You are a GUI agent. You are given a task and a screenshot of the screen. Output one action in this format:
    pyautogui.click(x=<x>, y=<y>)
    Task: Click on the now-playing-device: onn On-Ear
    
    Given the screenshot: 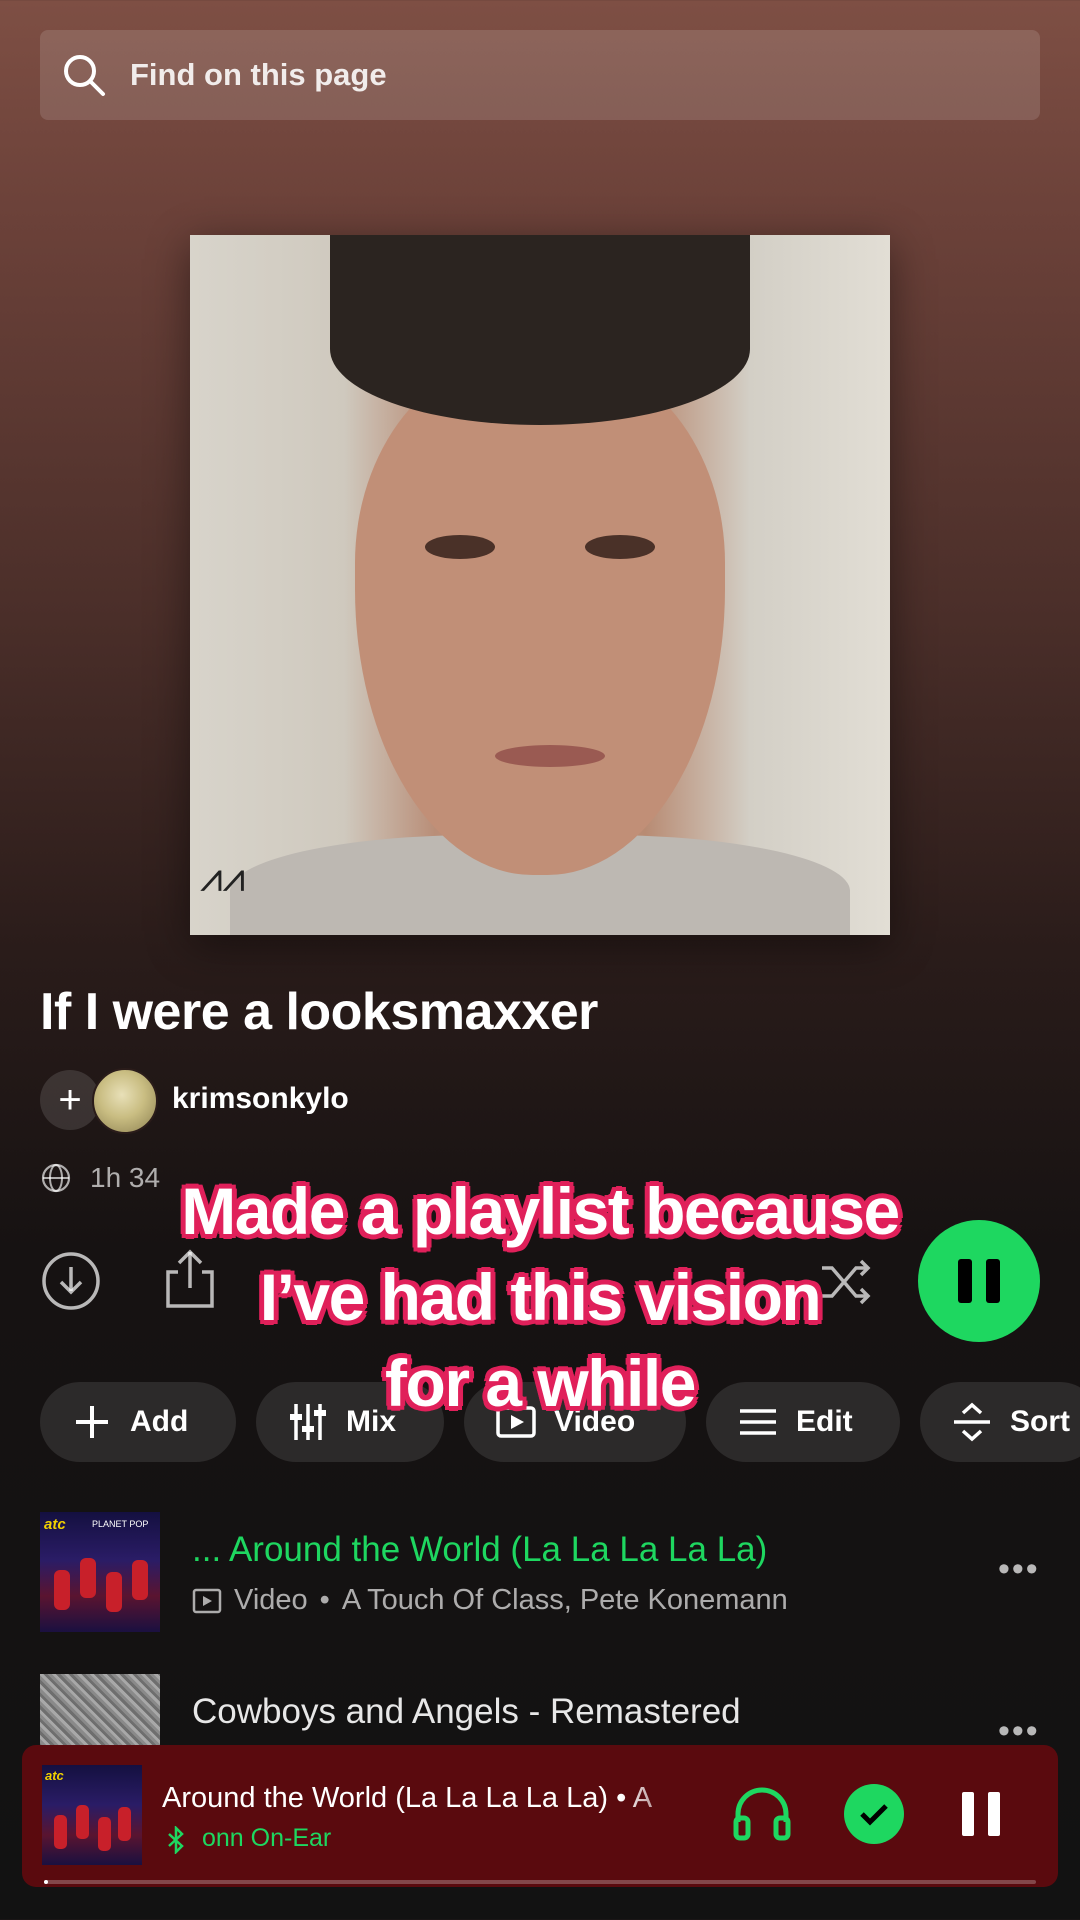 What is the action you would take?
    pyautogui.click(x=266, y=1838)
    